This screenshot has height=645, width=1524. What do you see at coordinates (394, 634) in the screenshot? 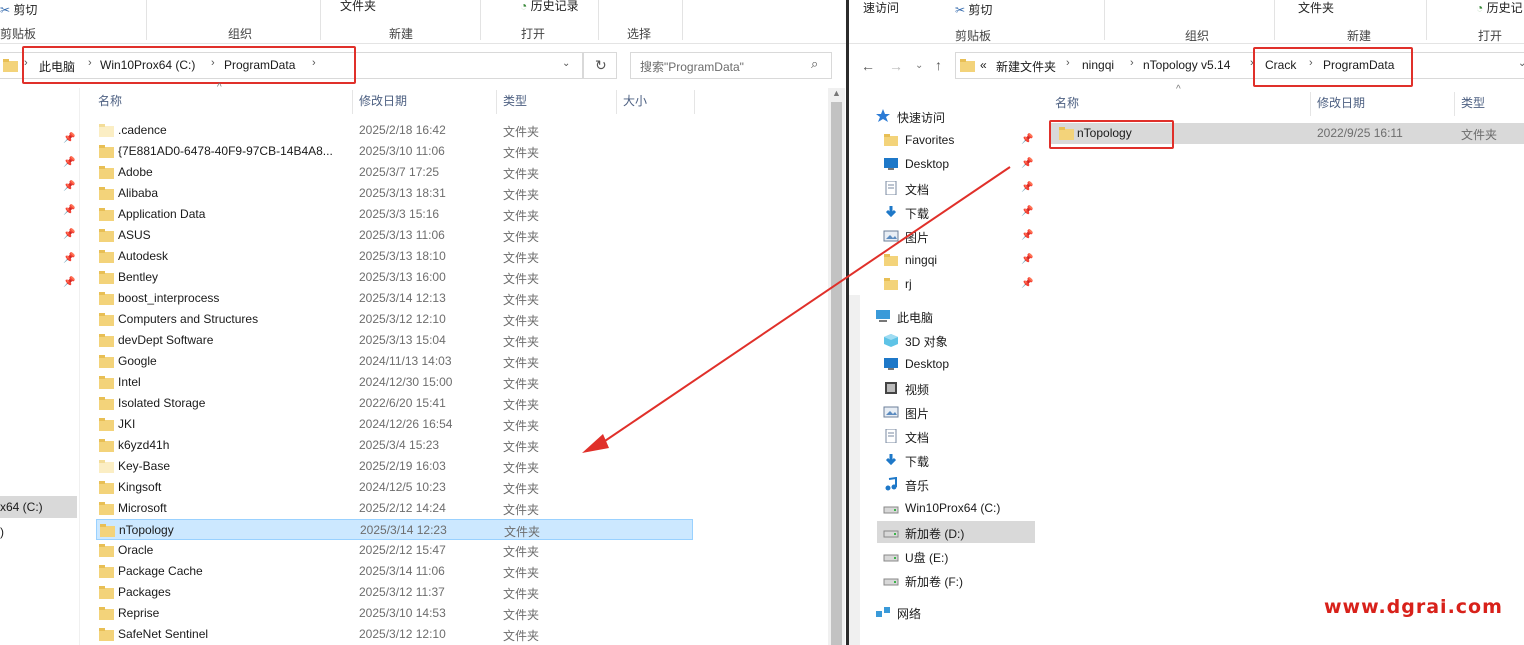
I see `list-item: SafeNet Sentinel 2025/3/12 12:10 文件夹` at bounding box center [394, 634].